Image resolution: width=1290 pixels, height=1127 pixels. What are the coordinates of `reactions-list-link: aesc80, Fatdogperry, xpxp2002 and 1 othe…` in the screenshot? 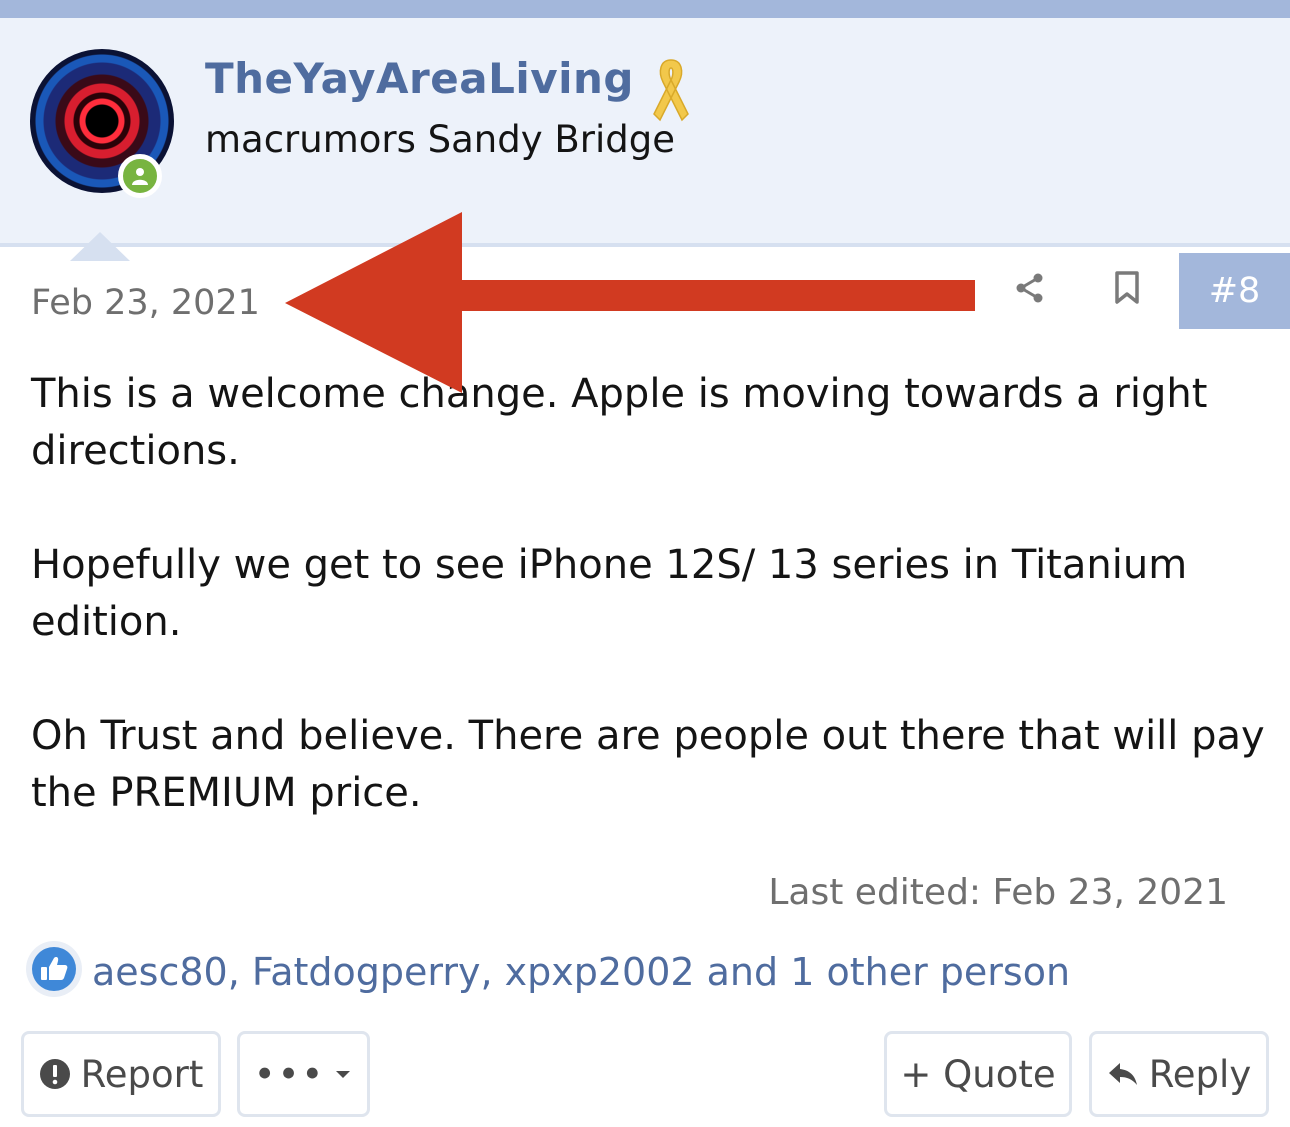 It's located at (581, 972).